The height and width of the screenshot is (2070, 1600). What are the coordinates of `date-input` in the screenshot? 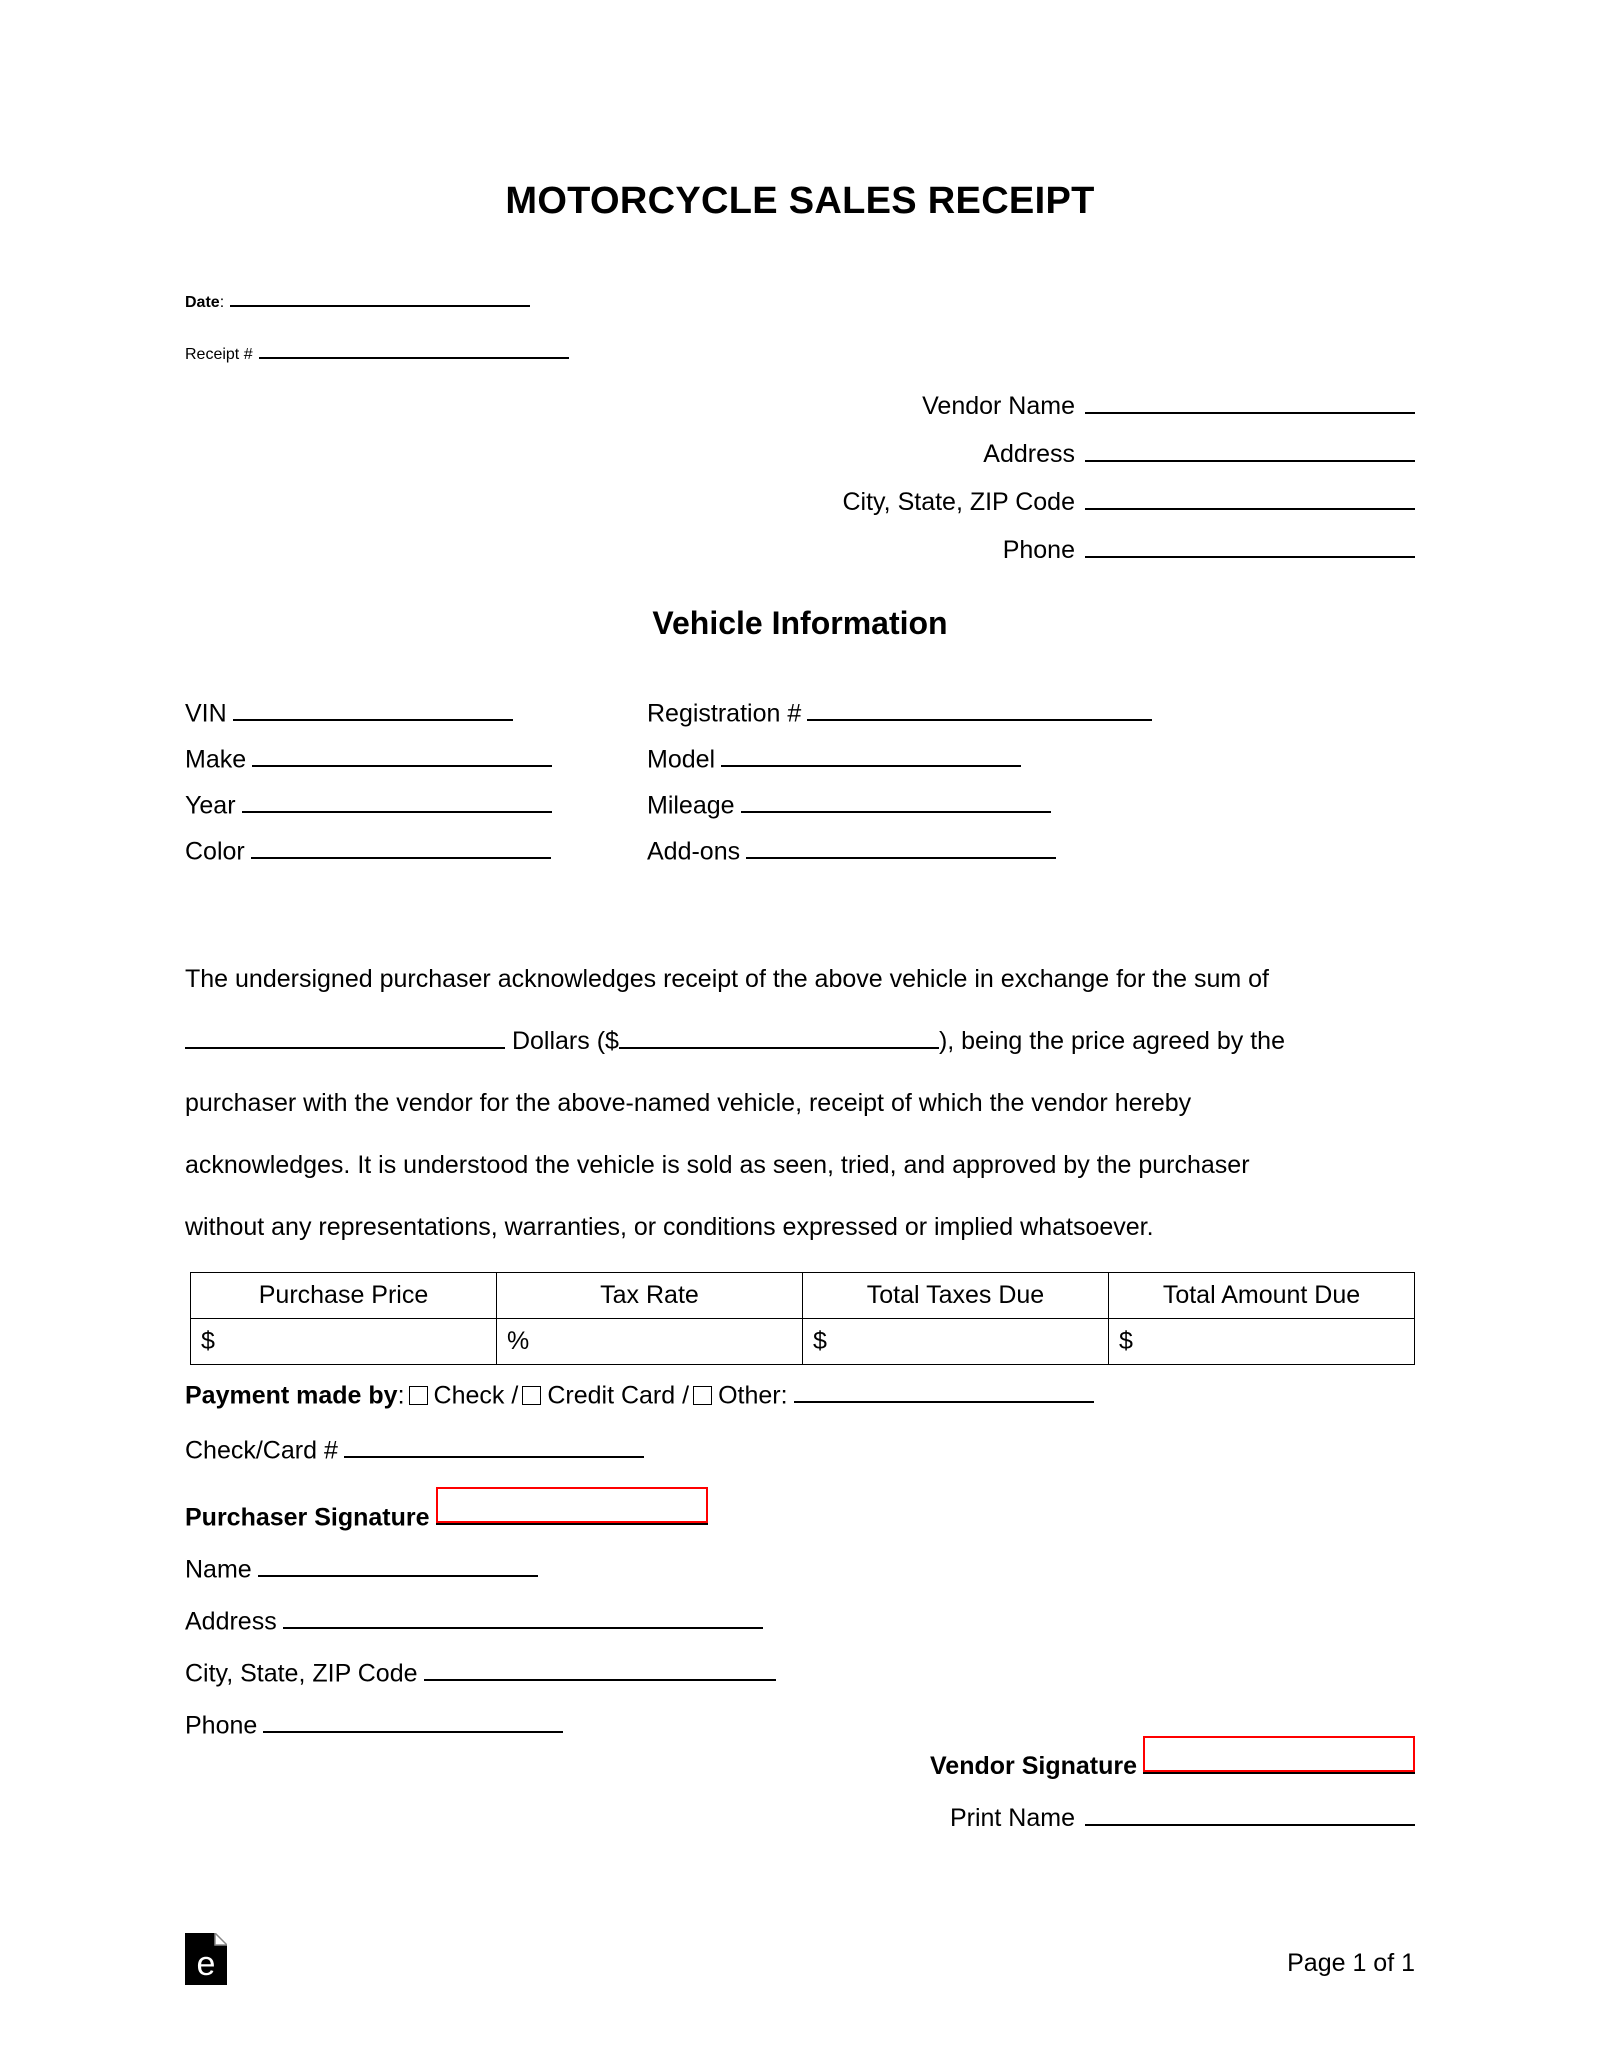 It's located at (380, 297).